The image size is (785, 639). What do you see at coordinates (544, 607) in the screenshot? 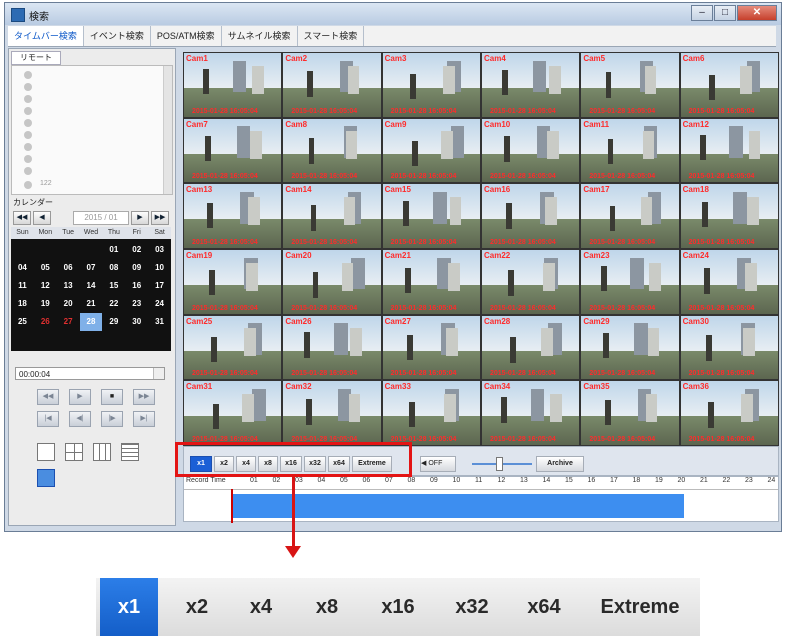
I see `zoom-speed-x64: x64` at bounding box center [544, 607].